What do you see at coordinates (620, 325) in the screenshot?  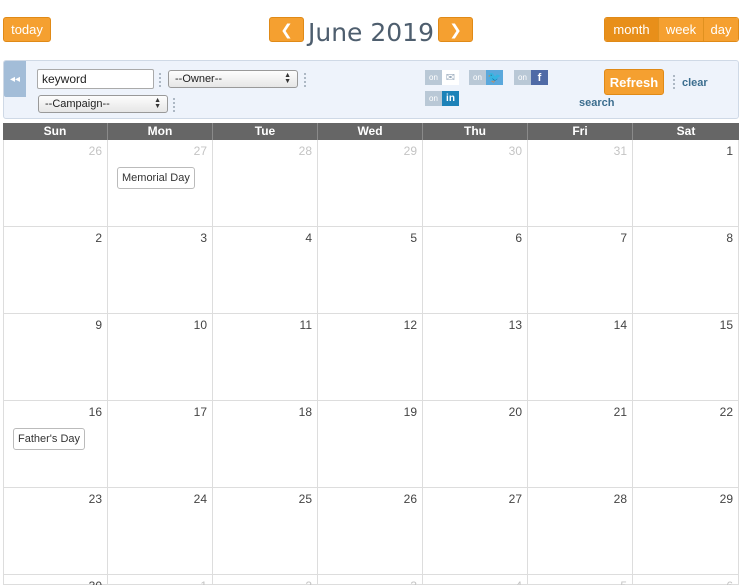 I see `day-number: 14` at bounding box center [620, 325].